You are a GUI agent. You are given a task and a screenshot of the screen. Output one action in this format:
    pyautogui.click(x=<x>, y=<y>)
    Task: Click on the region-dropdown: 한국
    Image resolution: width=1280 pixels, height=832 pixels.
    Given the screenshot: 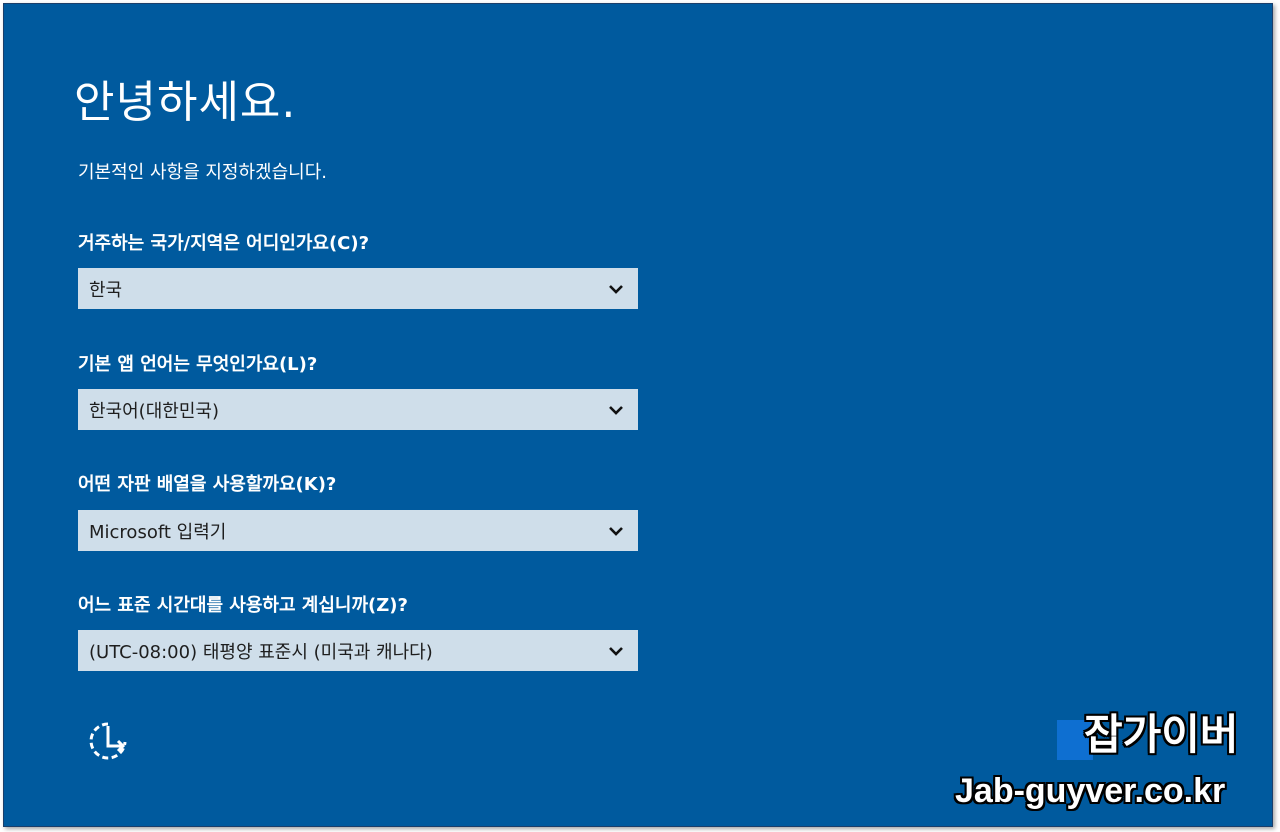 What is the action you would take?
    pyautogui.click(x=358, y=288)
    